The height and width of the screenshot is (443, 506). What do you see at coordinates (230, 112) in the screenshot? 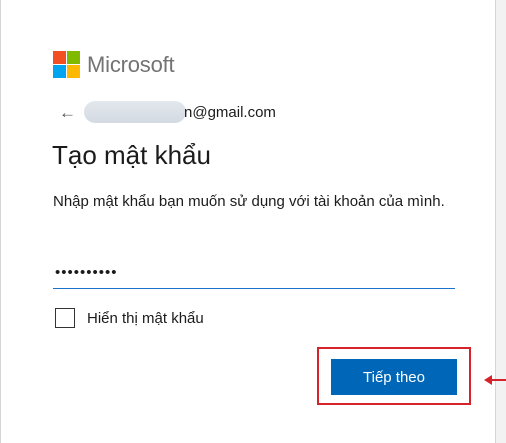
I see `account-email: n@gmail.com` at bounding box center [230, 112].